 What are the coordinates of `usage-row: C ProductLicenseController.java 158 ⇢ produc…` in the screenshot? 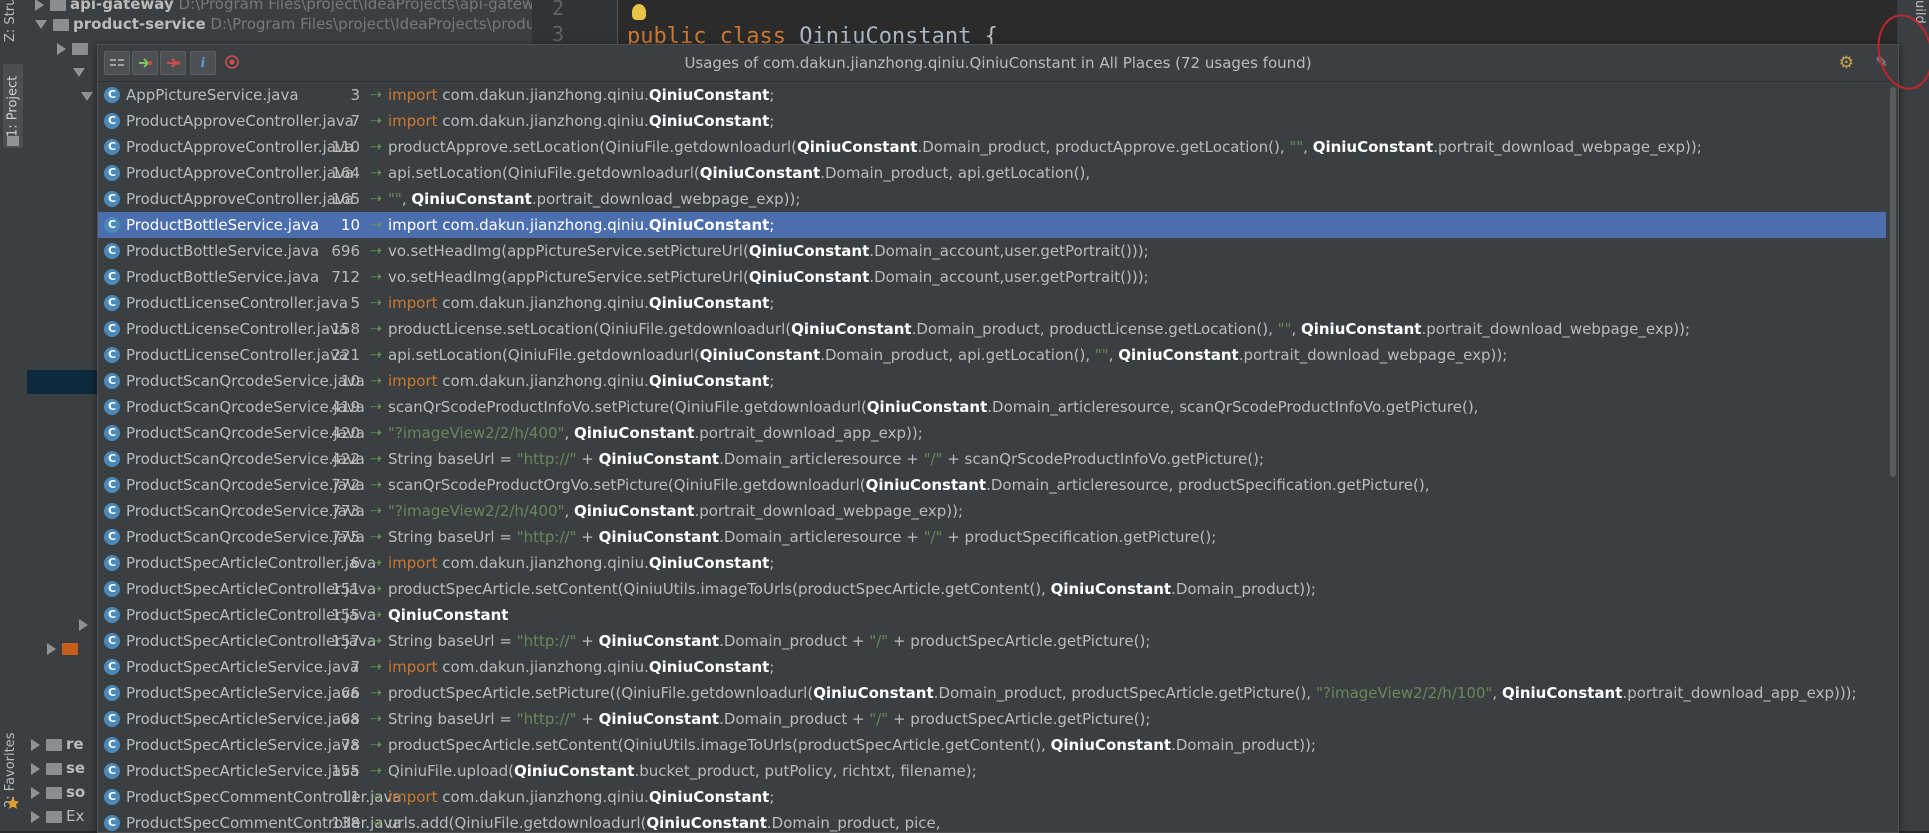 It's located at (992, 329).